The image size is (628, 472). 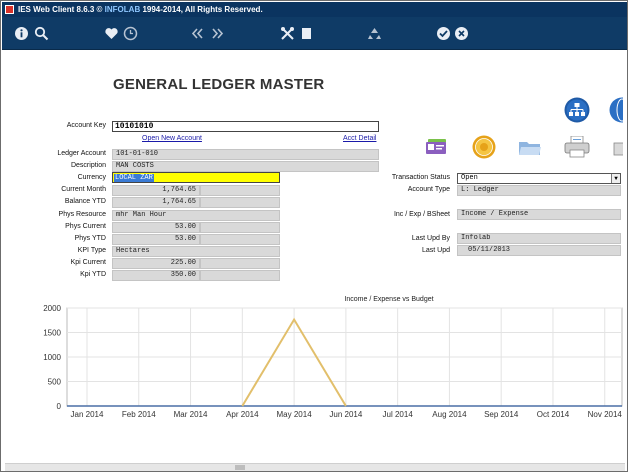 I want to click on kpi-current-label: Kpi Current, so click(x=88, y=262).